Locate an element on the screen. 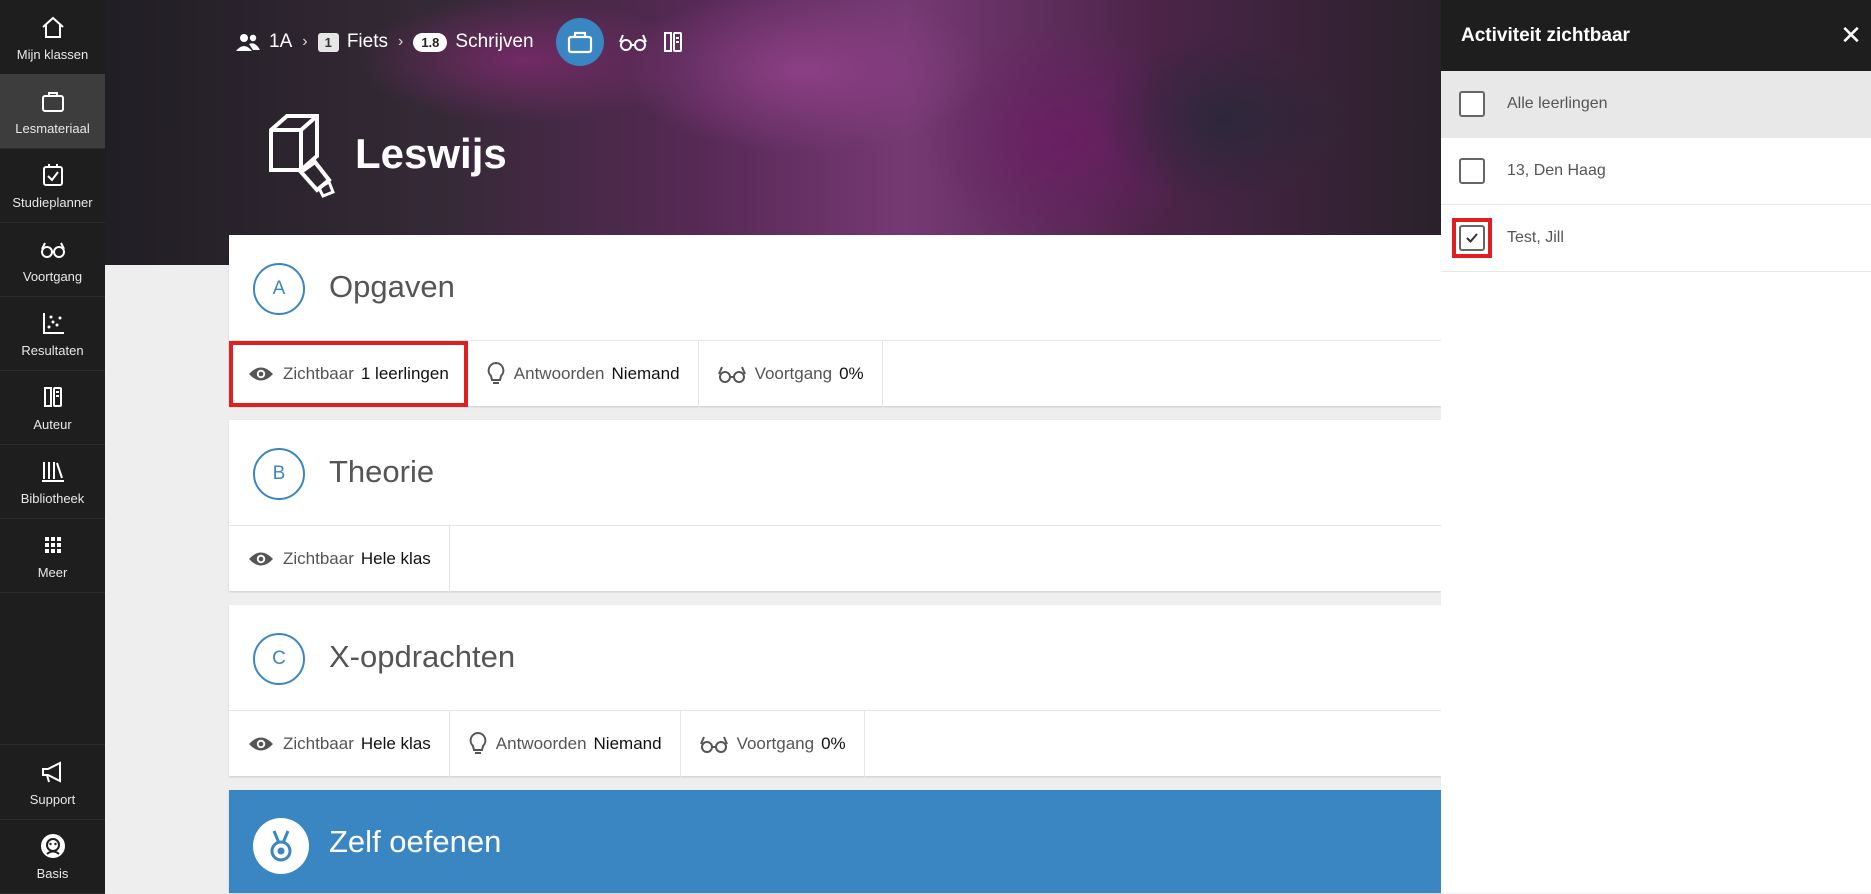  sidebar-item-resultaten: Resultaten is located at coordinates (52, 333).